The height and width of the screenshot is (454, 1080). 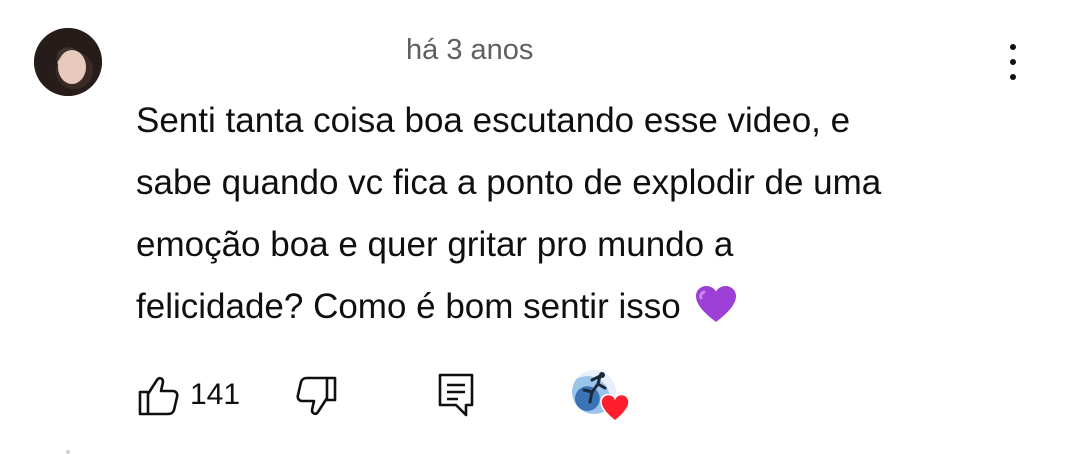 I want to click on dislike-button, so click(x=317, y=396).